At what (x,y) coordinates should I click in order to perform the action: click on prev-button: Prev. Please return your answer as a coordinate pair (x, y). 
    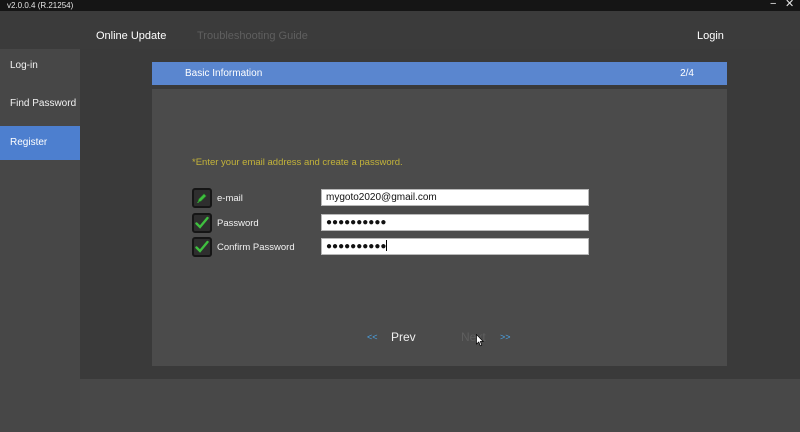
    Looking at the image, I should click on (403, 337).